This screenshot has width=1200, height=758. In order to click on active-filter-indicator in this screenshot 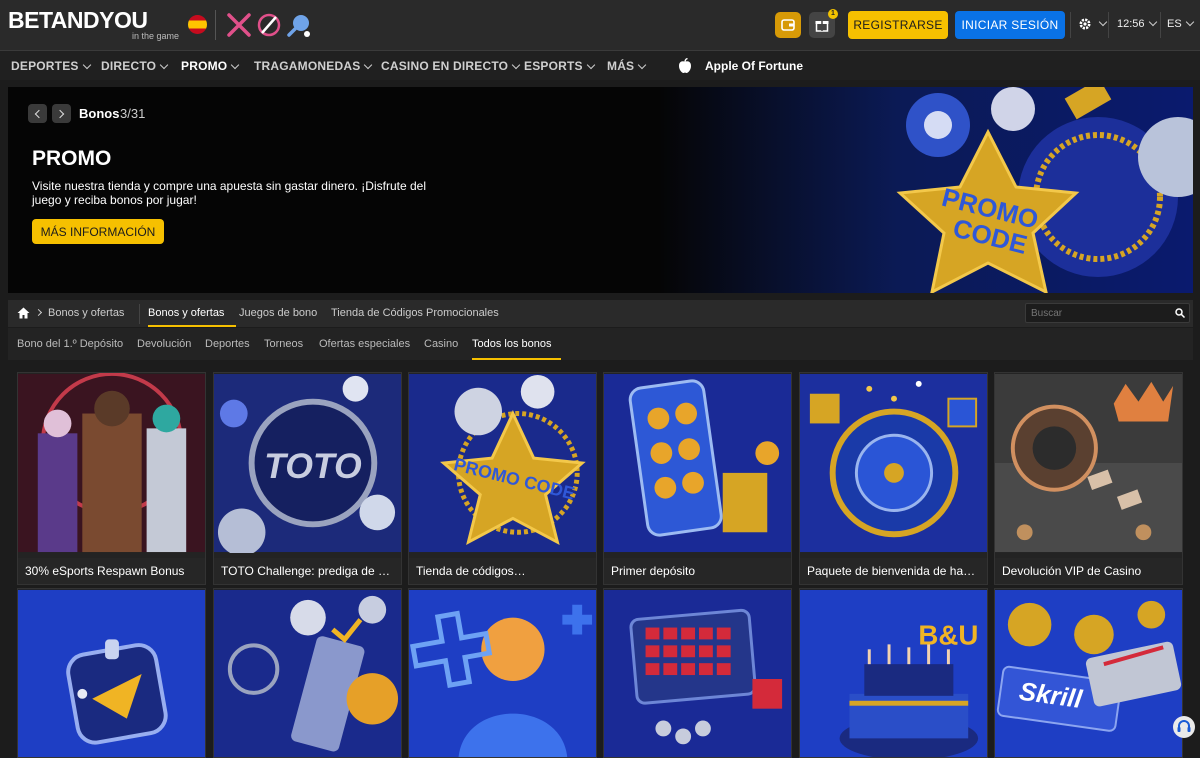, I will do `click(516, 359)`.